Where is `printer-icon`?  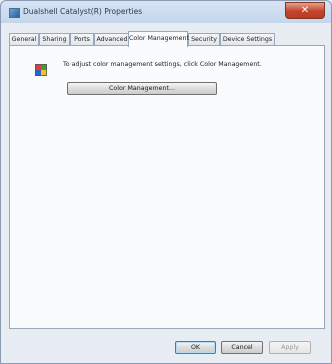
printer-icon is located at coordinates (14, 13).